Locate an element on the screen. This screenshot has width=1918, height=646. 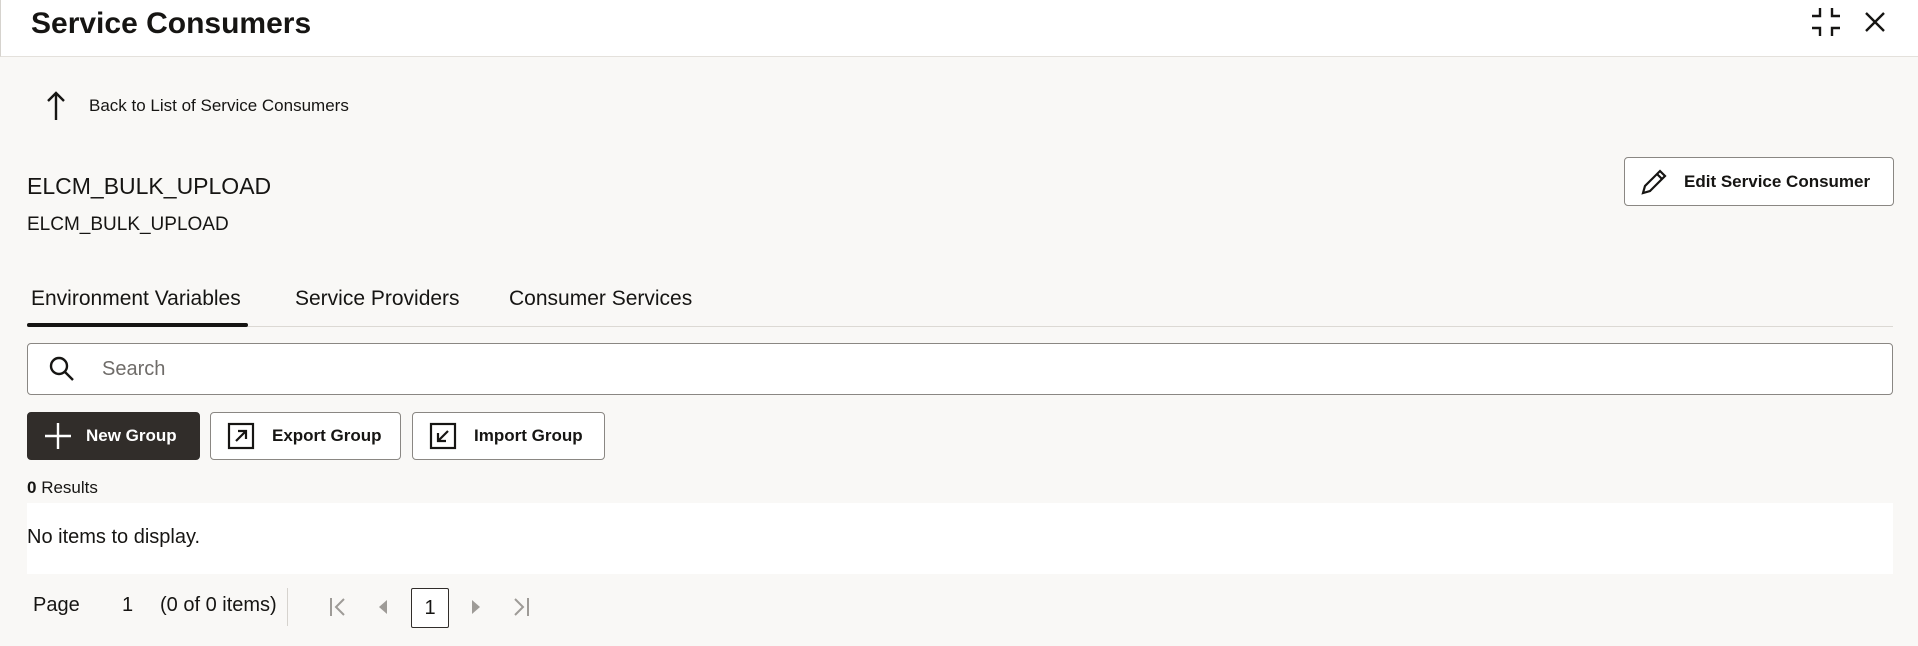
page-label: Page is located at coordinates (56, 605).